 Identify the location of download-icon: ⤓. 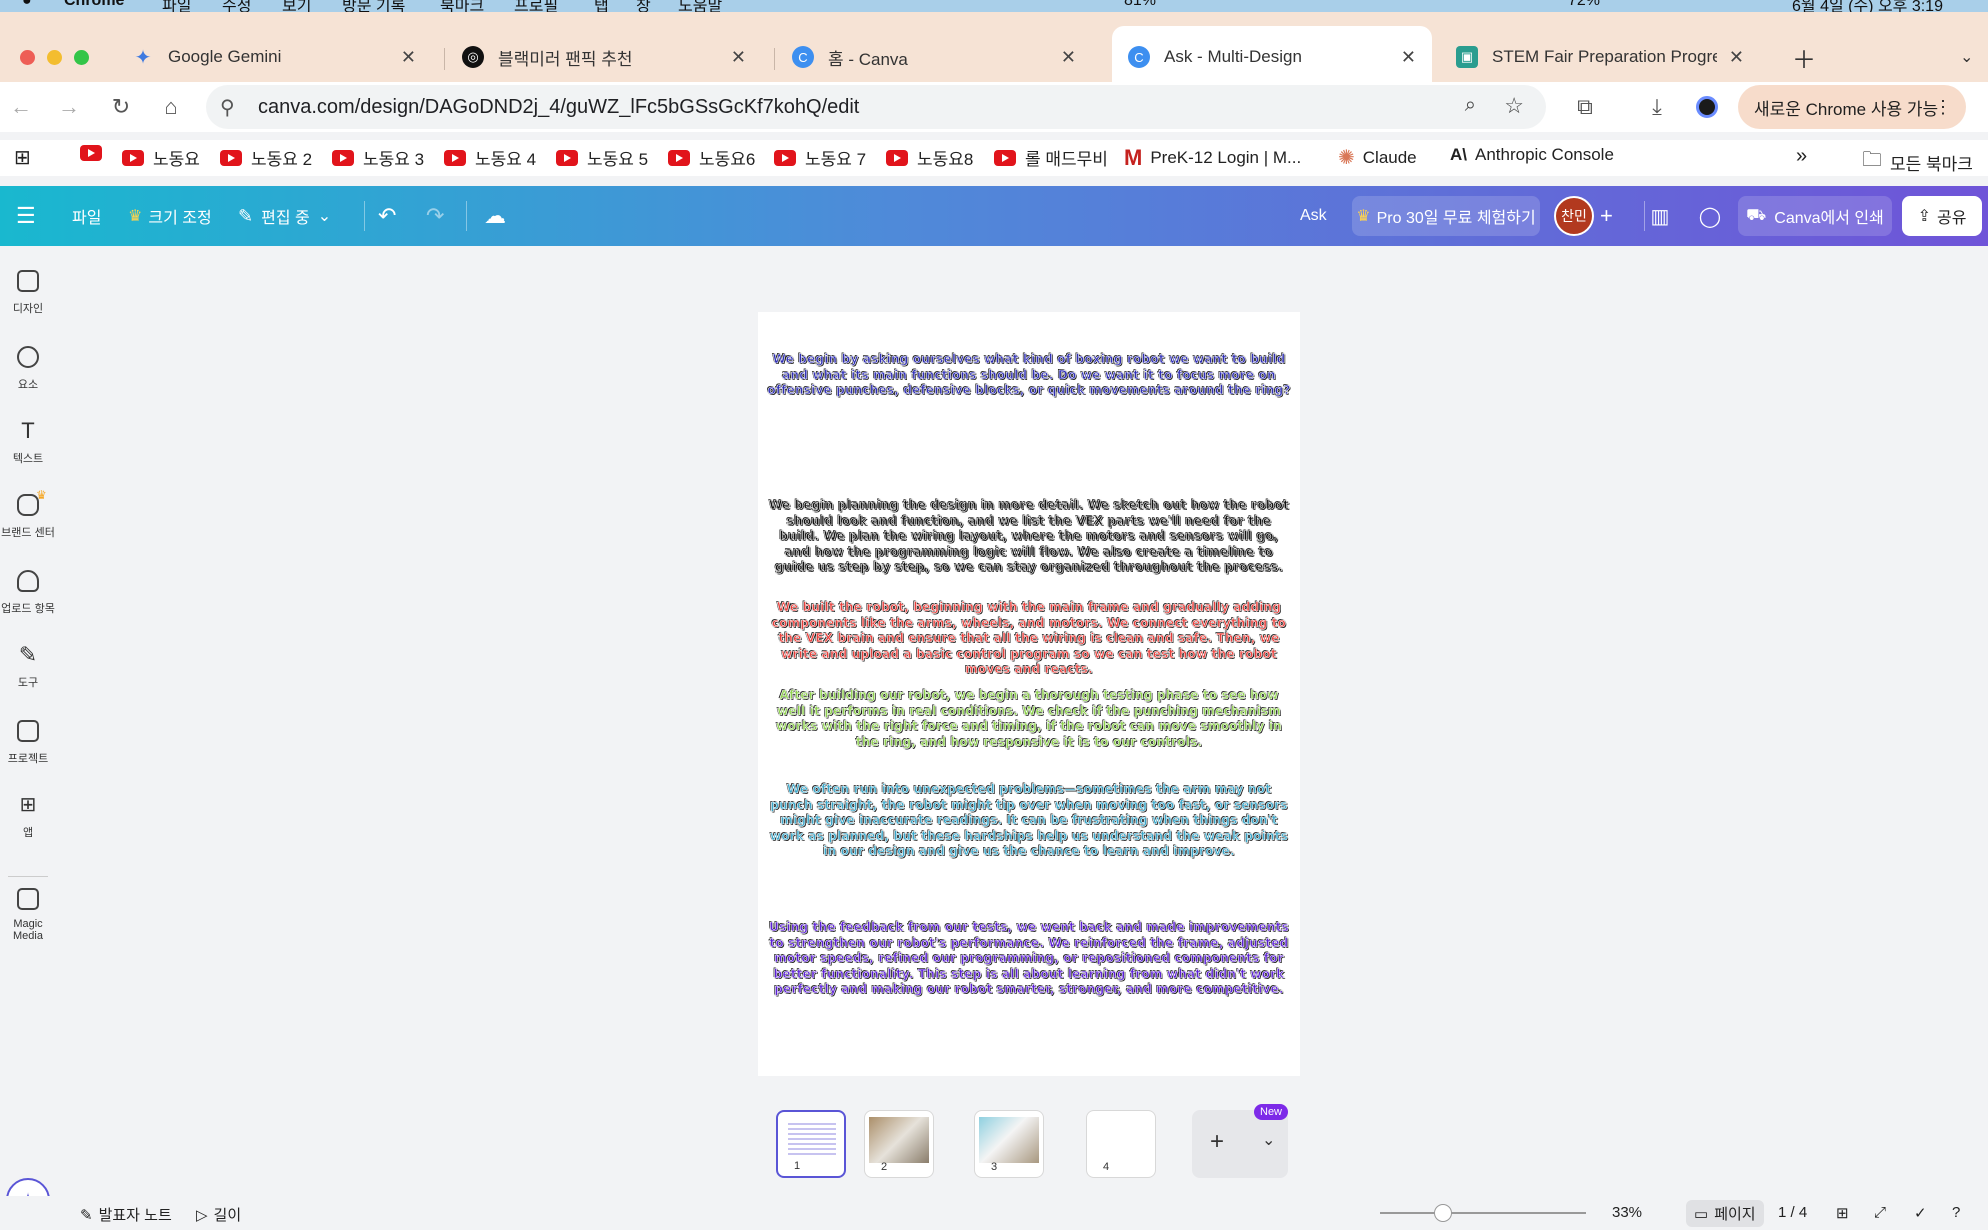
(1657, 107).